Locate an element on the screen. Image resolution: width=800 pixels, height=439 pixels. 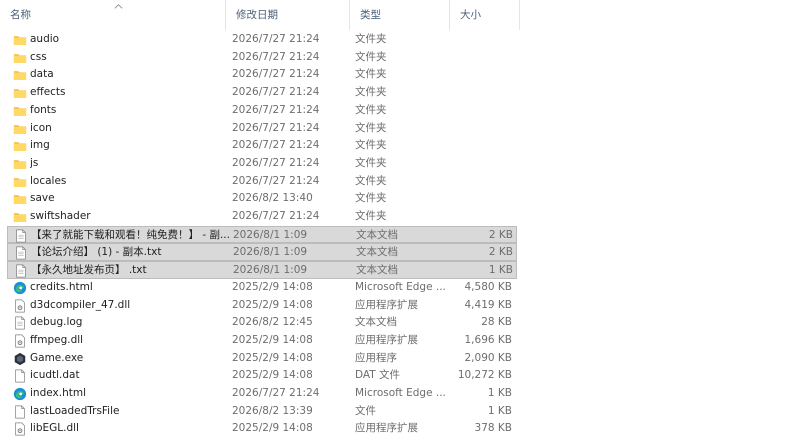
file-name: img is located at coordinates (40, 145).